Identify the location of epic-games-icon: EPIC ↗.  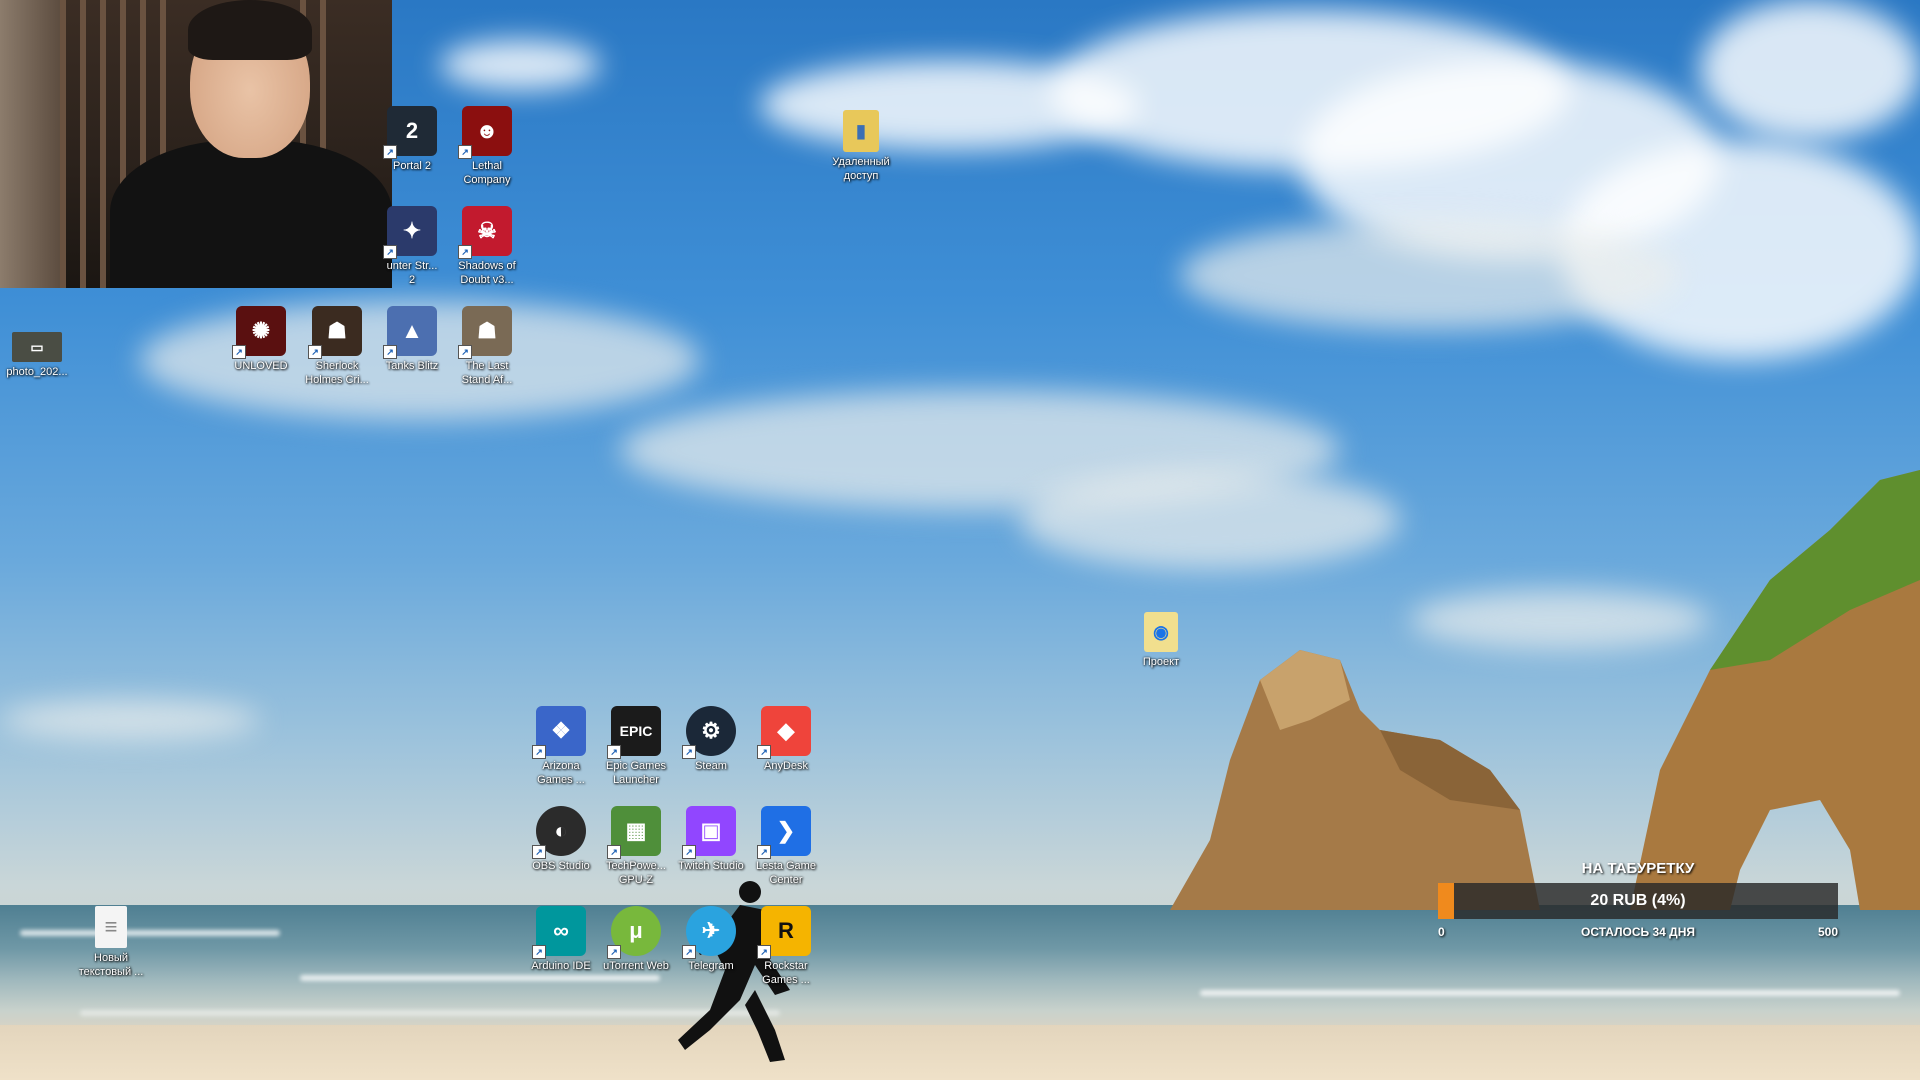
(634, 732).